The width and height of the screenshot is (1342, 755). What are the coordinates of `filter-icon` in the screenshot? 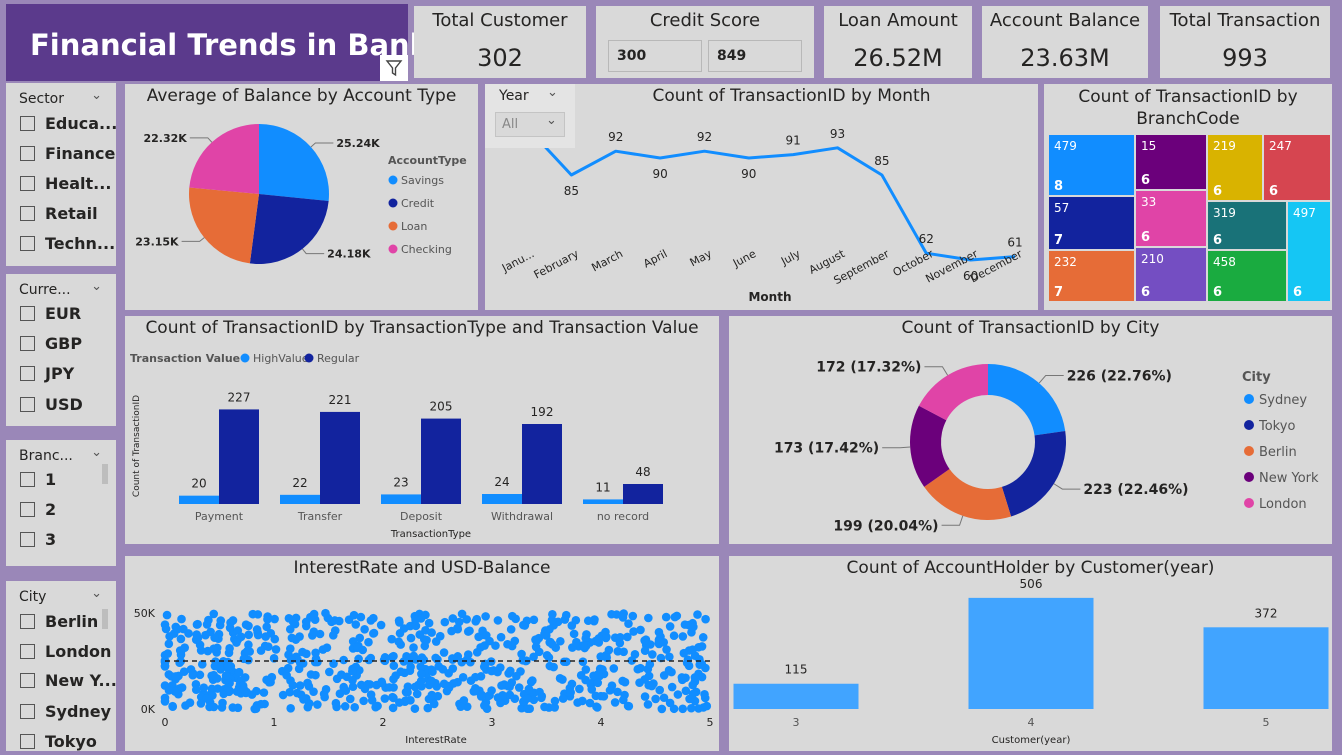 It's located at (394, 68).